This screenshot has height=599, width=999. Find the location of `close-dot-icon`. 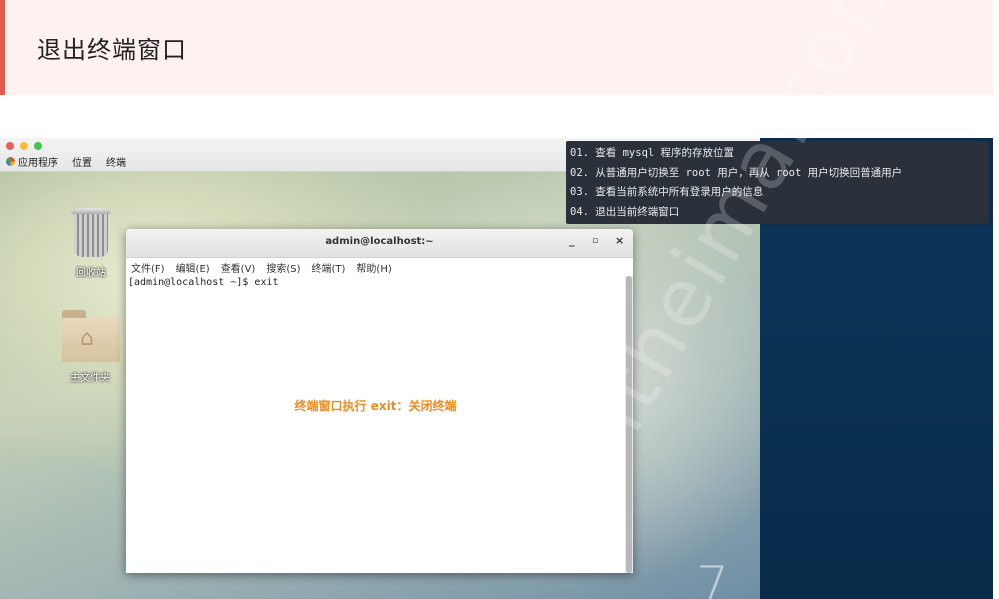

close-dot-icon is located at coordinates (10, 146).